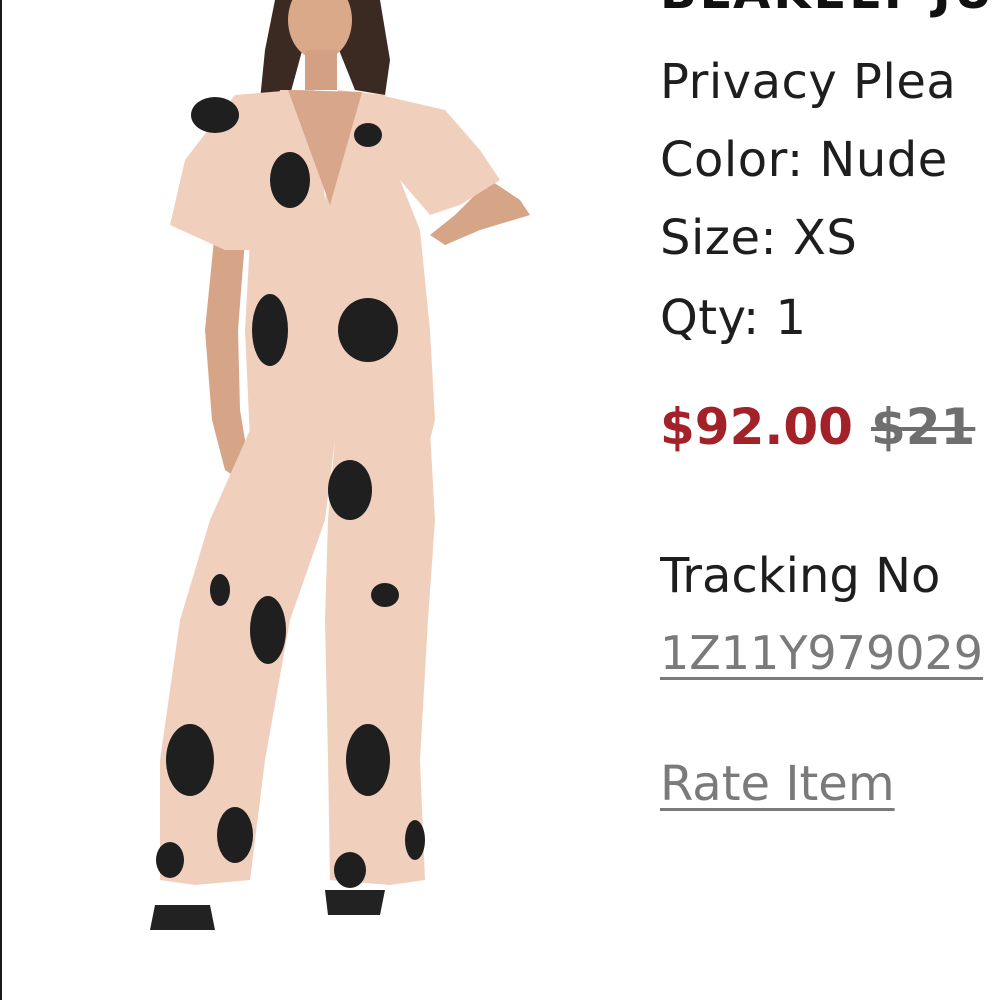 The image size is (1000, 1000). What do you see at coordinates (821, 653) in the screenshot?
I see `tracking-number-link: 1Z11Y979029` at bounding box center [821, 653].